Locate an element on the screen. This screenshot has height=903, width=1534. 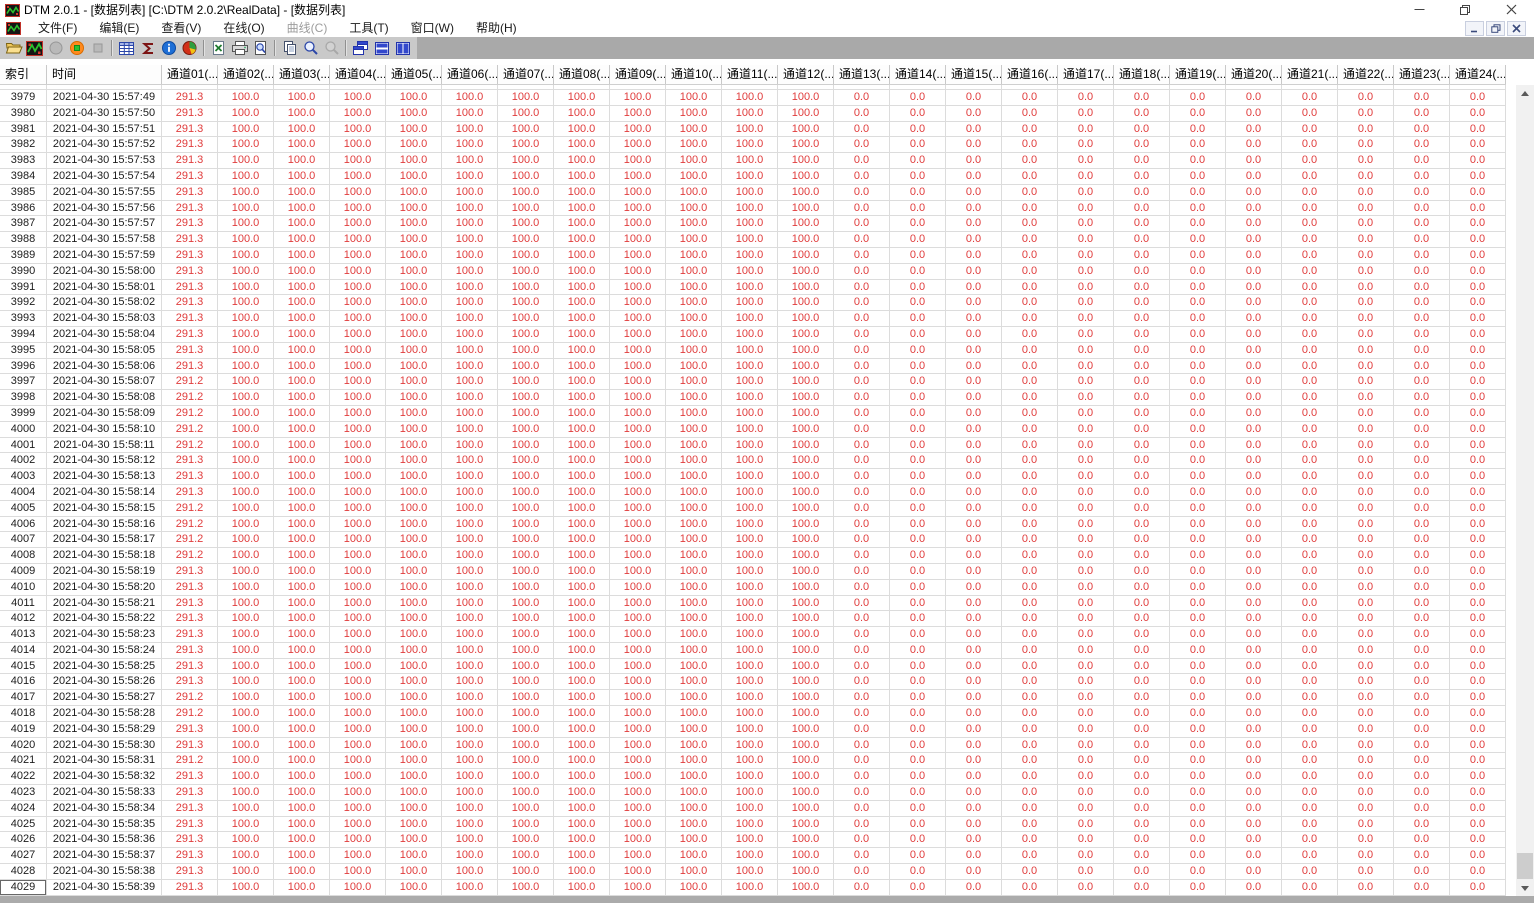
cell-time: 2021-04-30 15:58:05 is located at coordinates (104, 350).